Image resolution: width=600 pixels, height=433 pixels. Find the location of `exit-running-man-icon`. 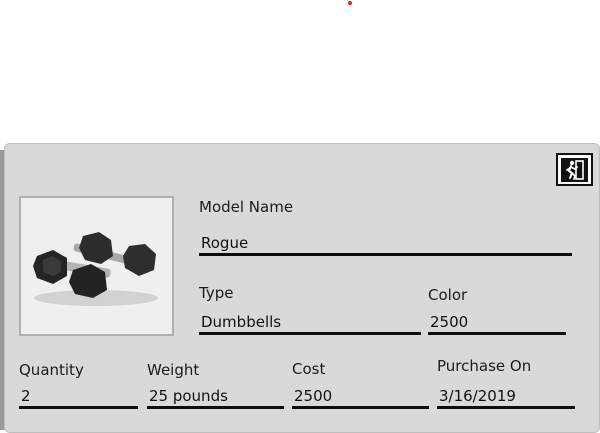

exit-running-man-icon is located at coordinates (574, 169).